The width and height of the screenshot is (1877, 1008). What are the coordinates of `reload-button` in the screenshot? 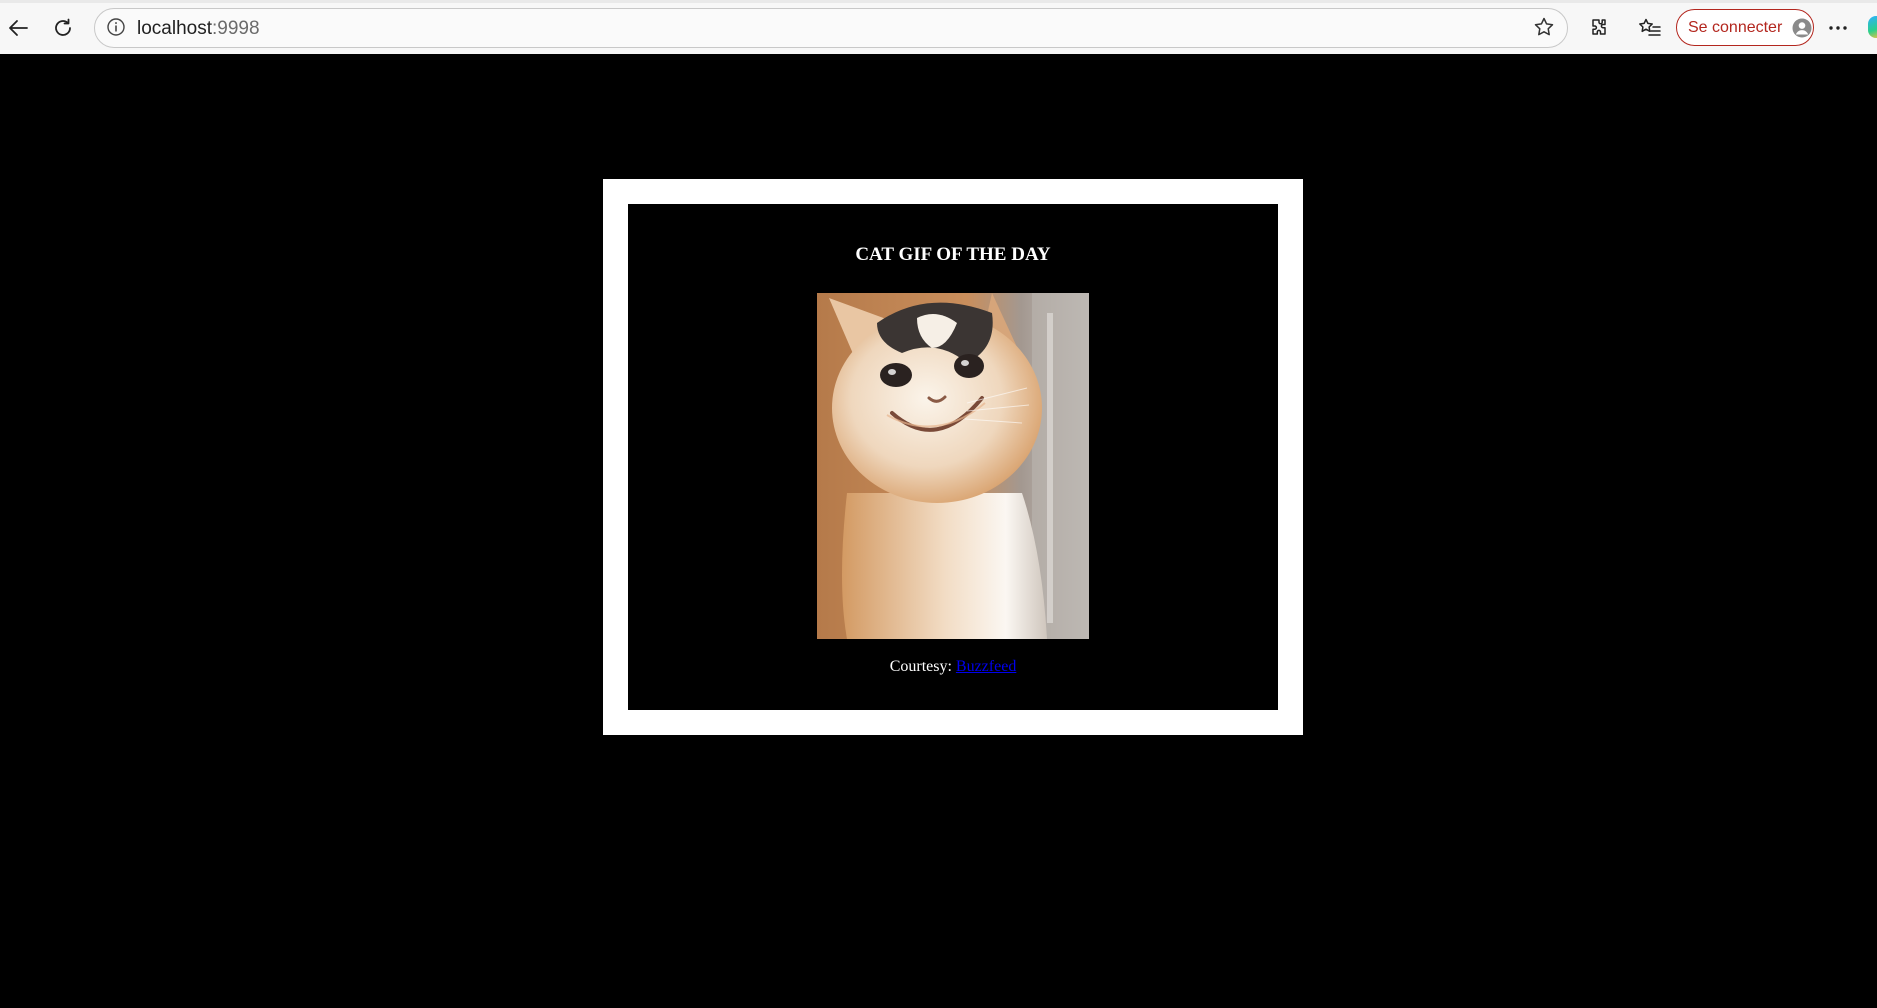 It's located at (63, 28).